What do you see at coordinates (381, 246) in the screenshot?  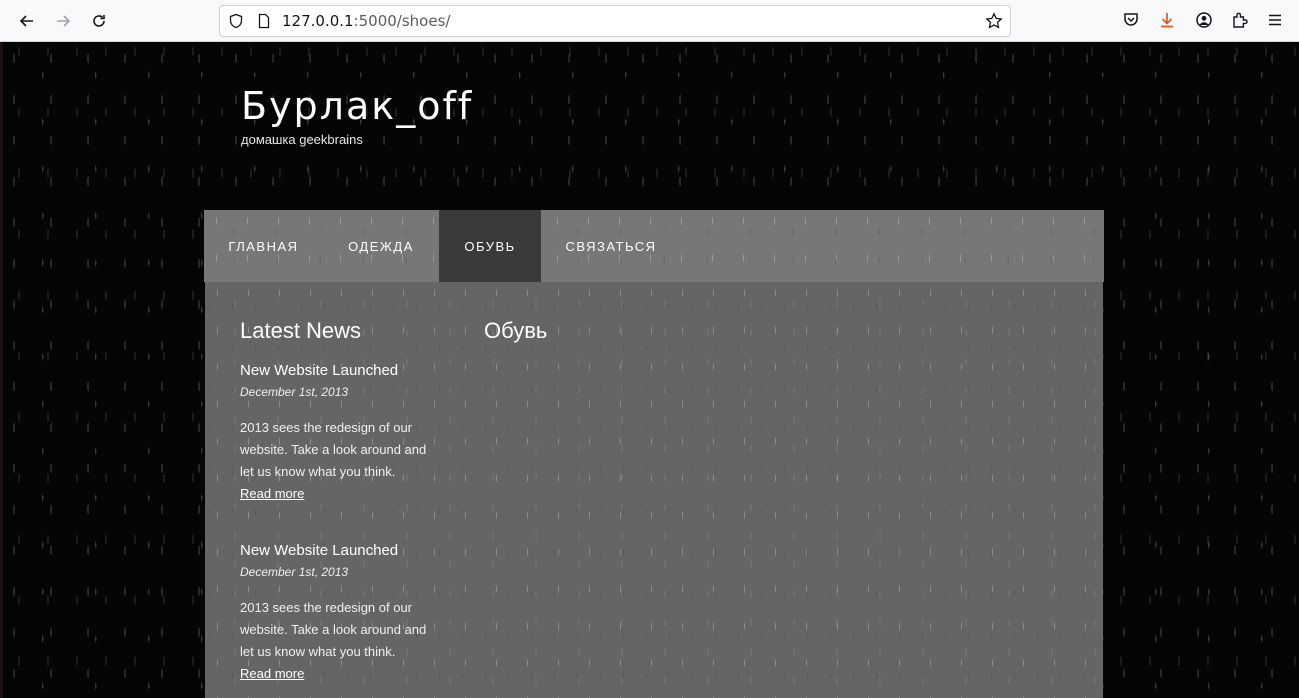 I see `nav-item-clothes: ОДЕЖДА` at bounding box center [381, 246].